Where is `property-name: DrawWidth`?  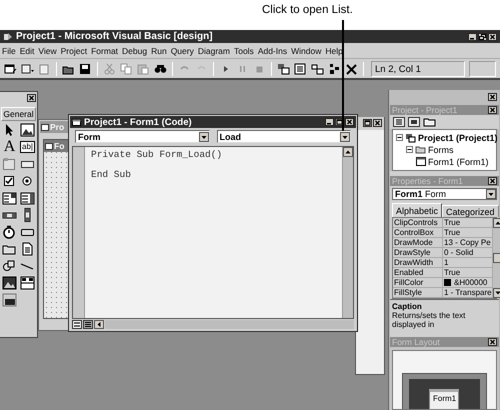 property-name: DrawWidth is located at coordinates (418, 263).